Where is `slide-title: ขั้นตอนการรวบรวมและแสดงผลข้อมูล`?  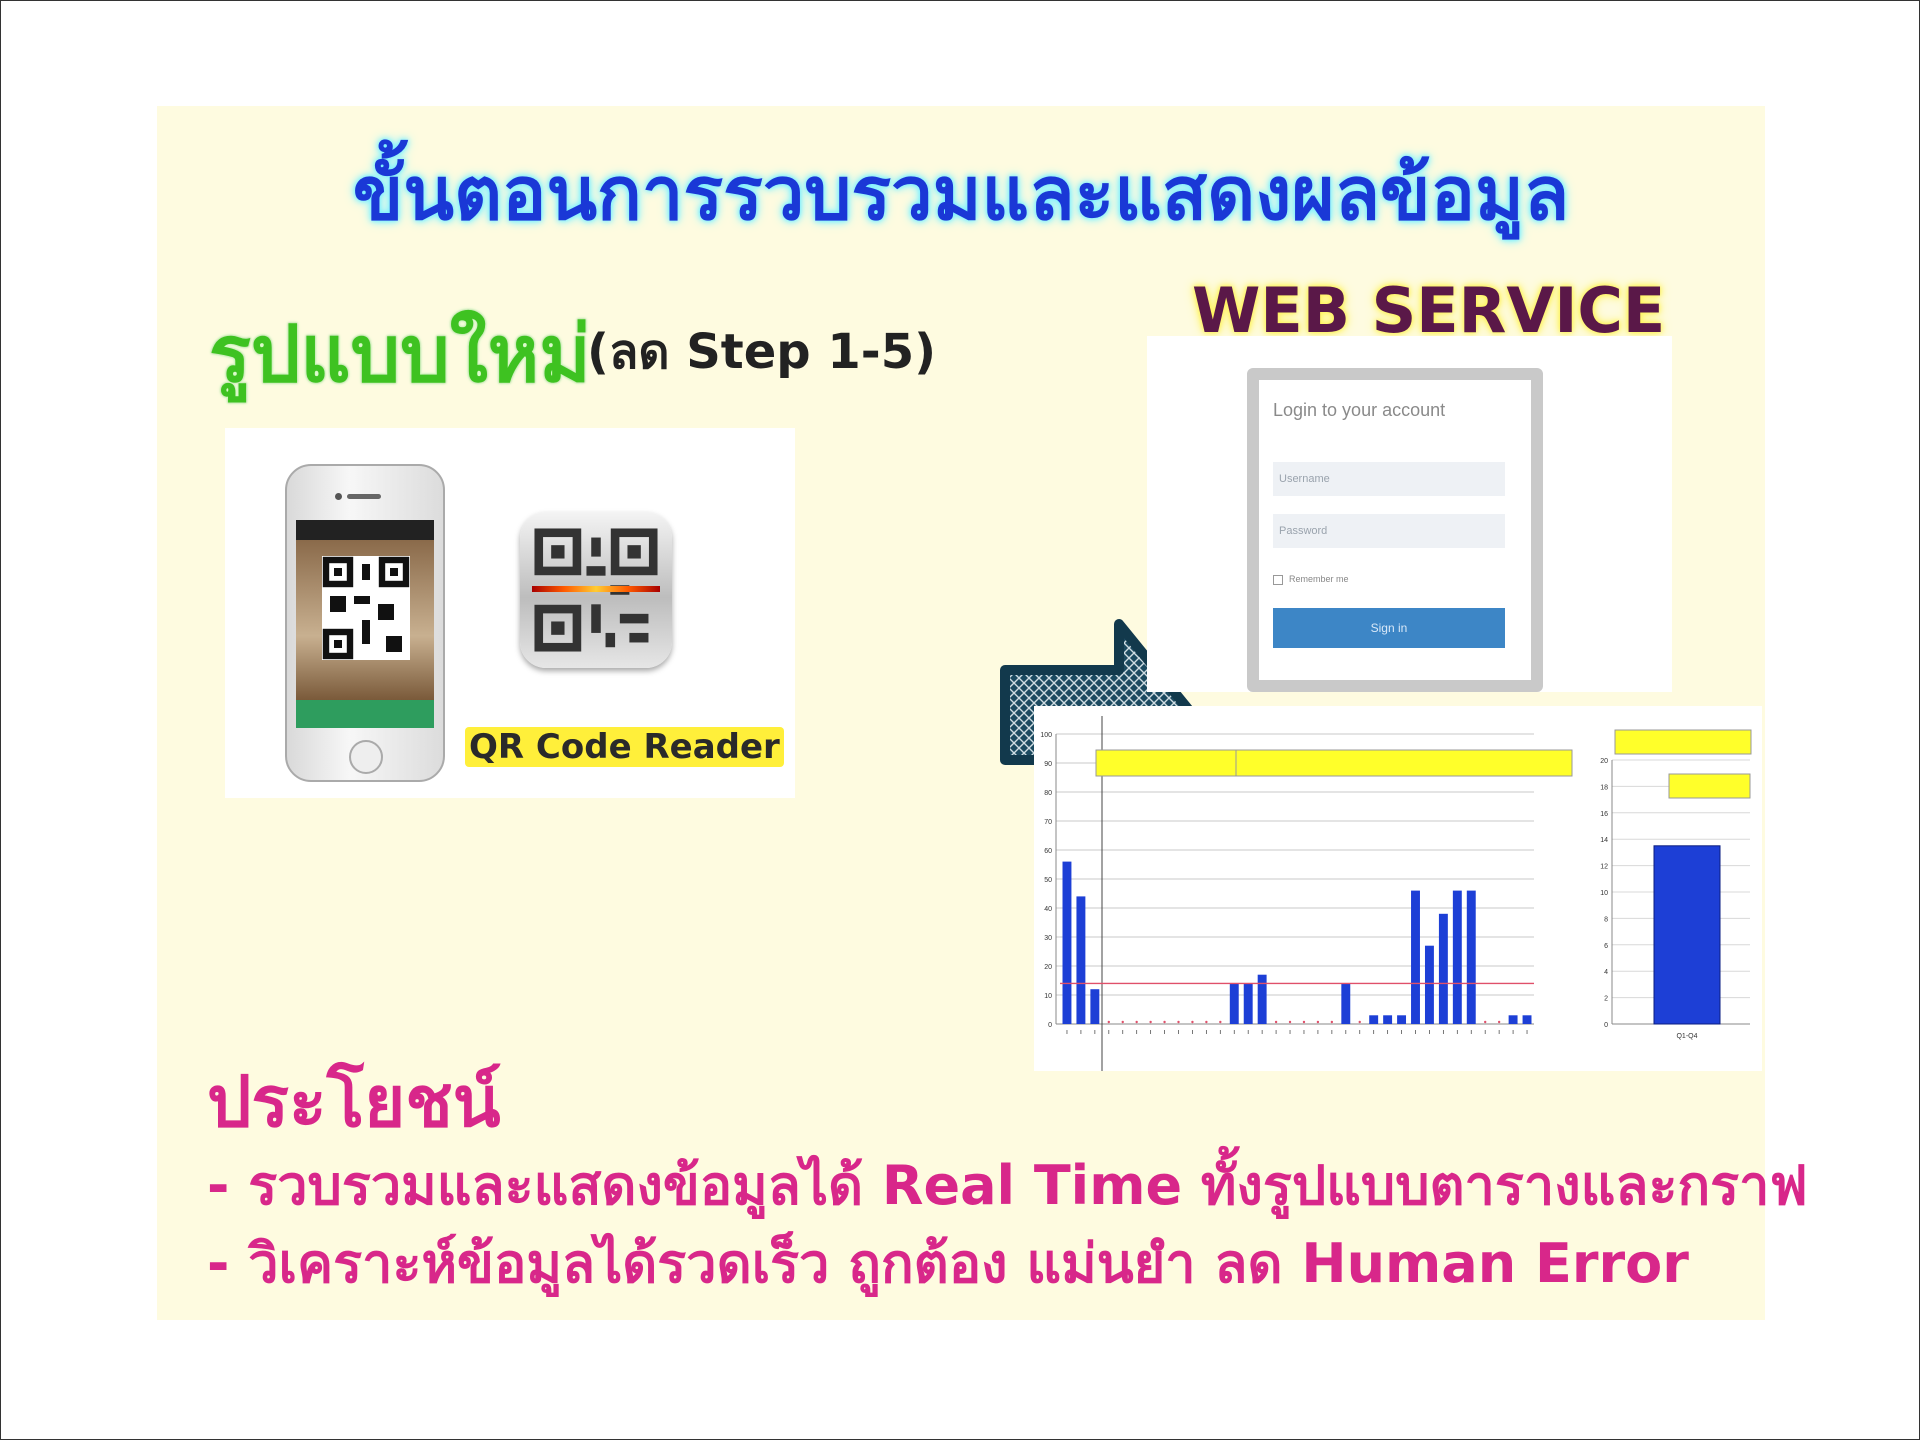
slide-title: ขั้นตอนการรวบรวมและแสดงผลข้อมูล is located at coordinates (961, 194).